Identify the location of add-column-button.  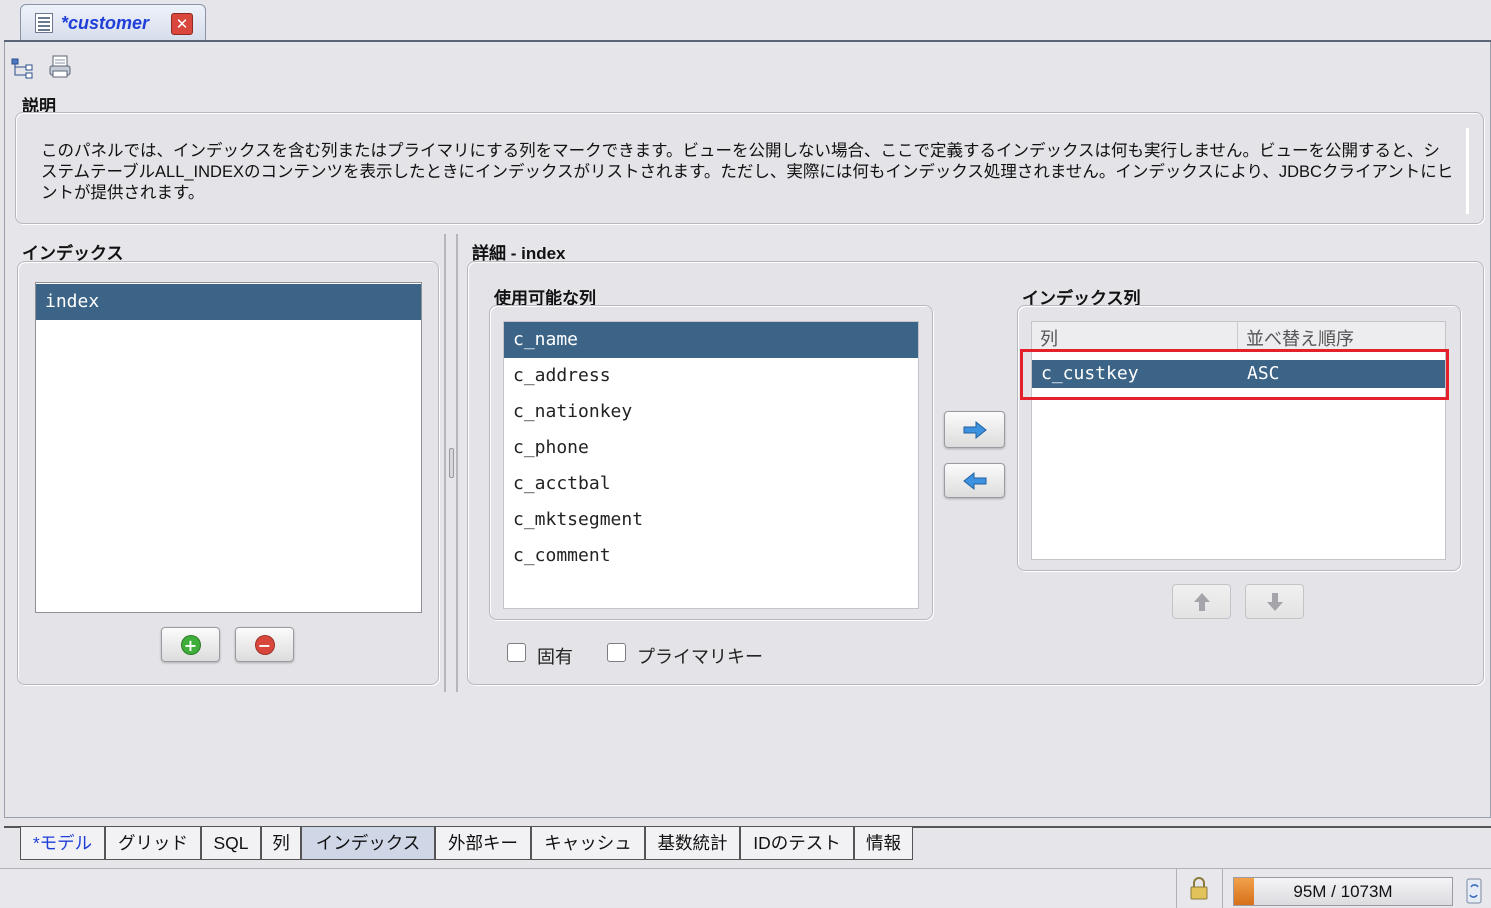
(974, 429).